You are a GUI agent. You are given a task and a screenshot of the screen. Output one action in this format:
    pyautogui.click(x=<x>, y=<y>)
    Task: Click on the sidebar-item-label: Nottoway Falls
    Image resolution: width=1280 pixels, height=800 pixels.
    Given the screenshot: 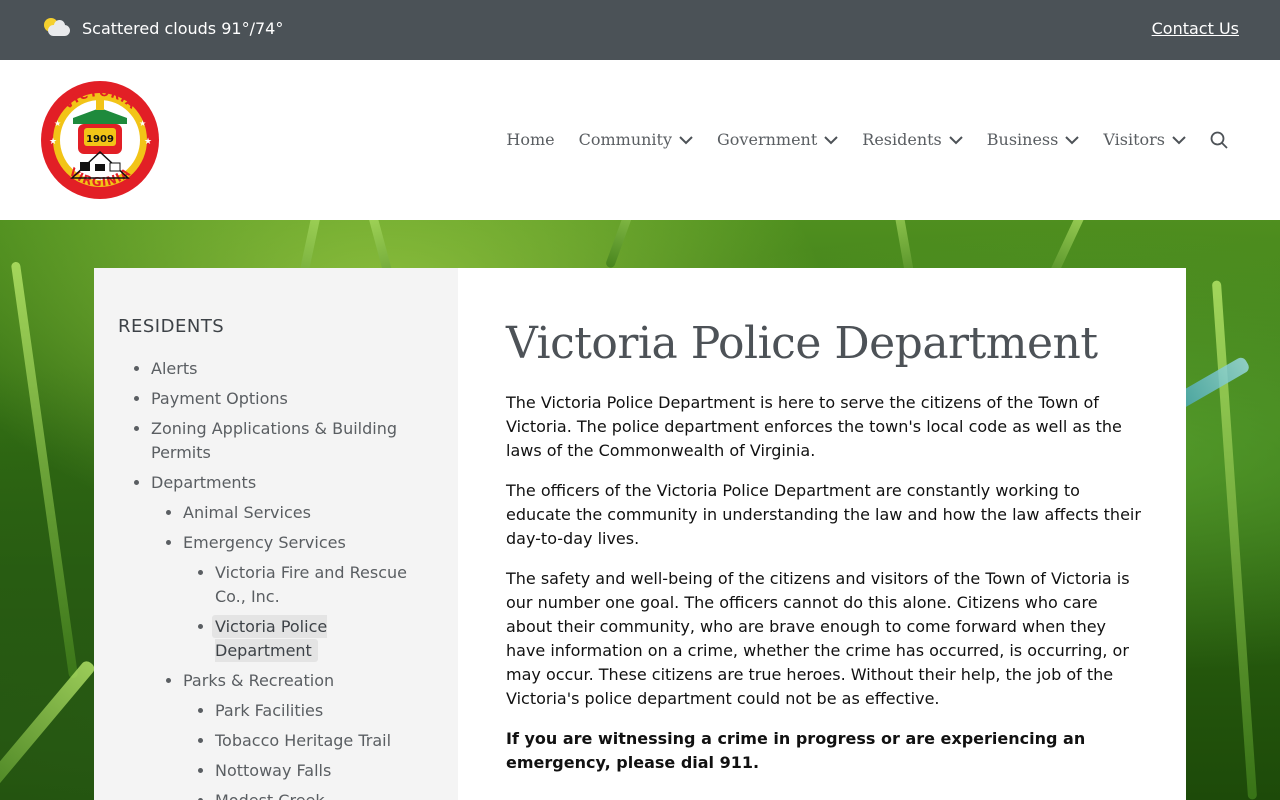 What is the action you would take?
    pyautogui.click(x=273, y=770)
    